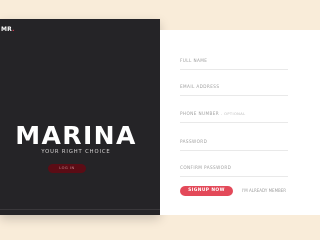 This screenshot has width=320, height=240. Describe the element at coordinates (194, 141) in the screenshot. I see `password-label: PASSWORD` at that location.